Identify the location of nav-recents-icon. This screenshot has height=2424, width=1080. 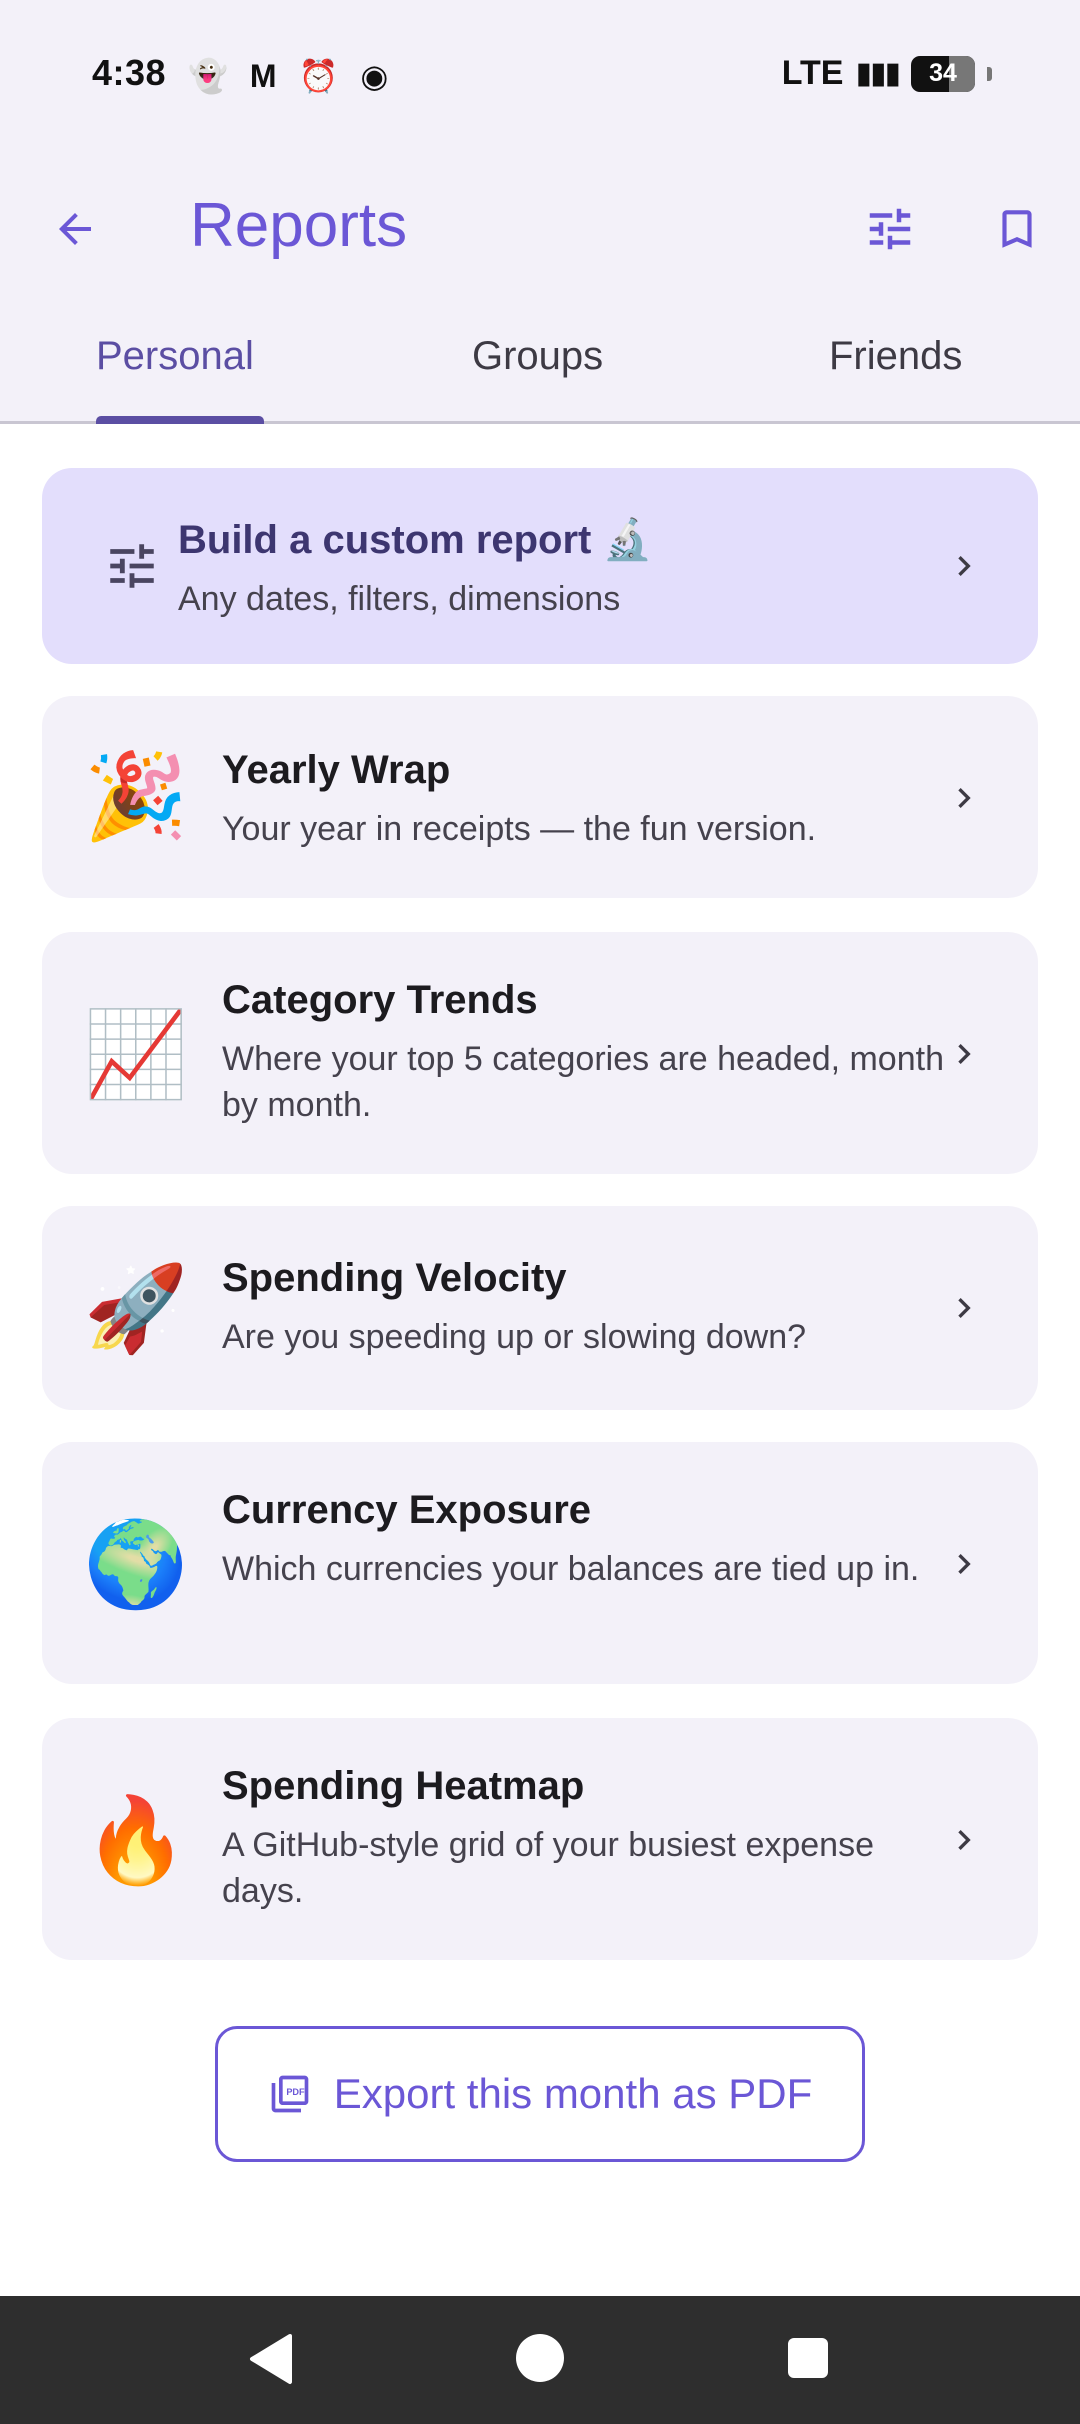
(808, 2358).